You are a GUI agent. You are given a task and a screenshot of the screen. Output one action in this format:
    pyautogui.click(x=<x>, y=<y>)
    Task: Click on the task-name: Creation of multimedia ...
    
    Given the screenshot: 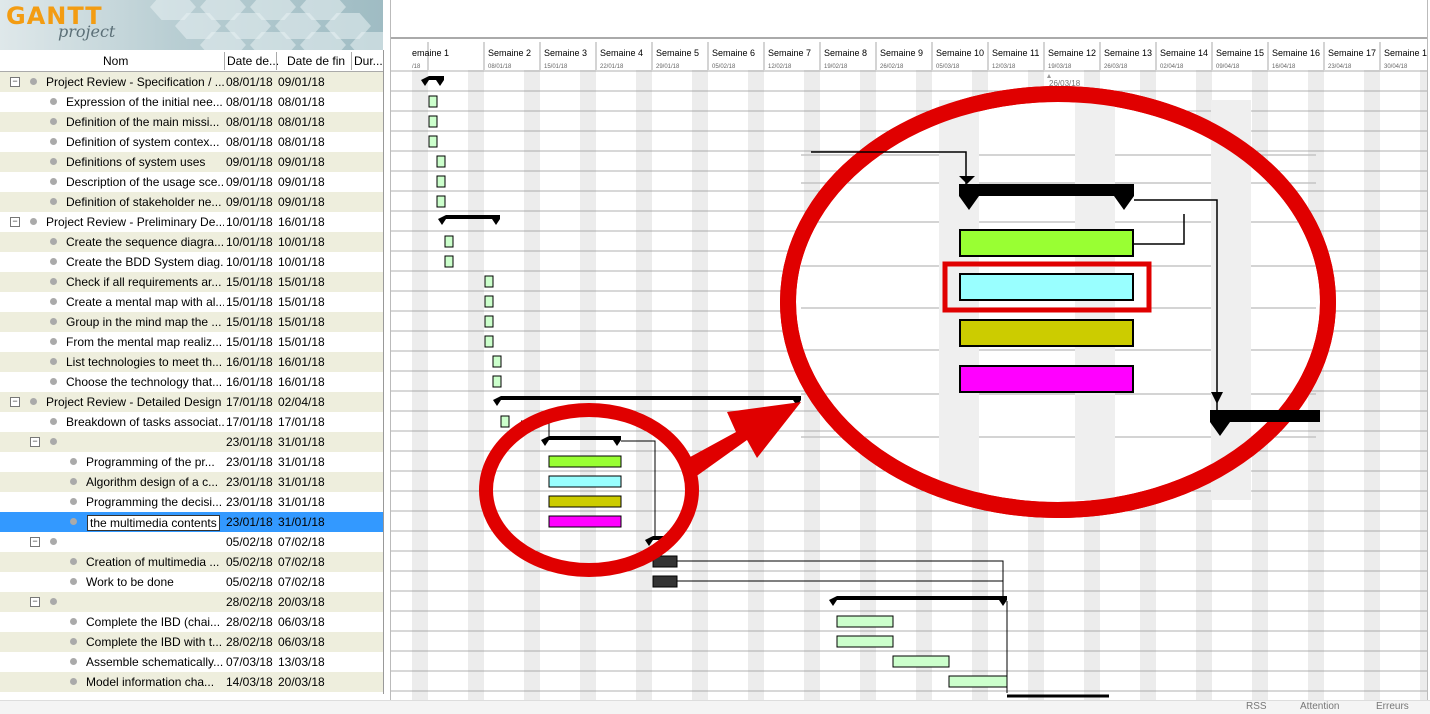 What is the action you would take?
    pyautogui.click(x=152, y=562)
    